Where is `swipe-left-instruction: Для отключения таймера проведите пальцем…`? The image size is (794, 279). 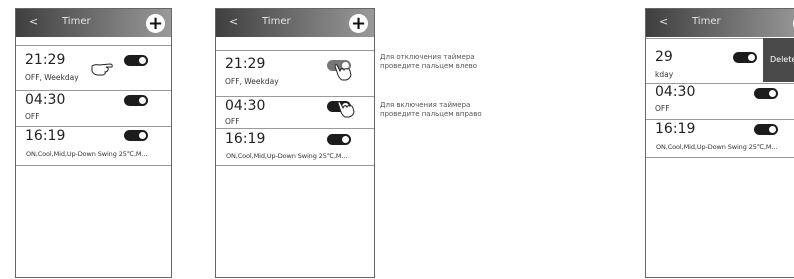
swipe-left-instruction: Для отключения таймера проведите пальцем… is located at coordinates (428, 62).